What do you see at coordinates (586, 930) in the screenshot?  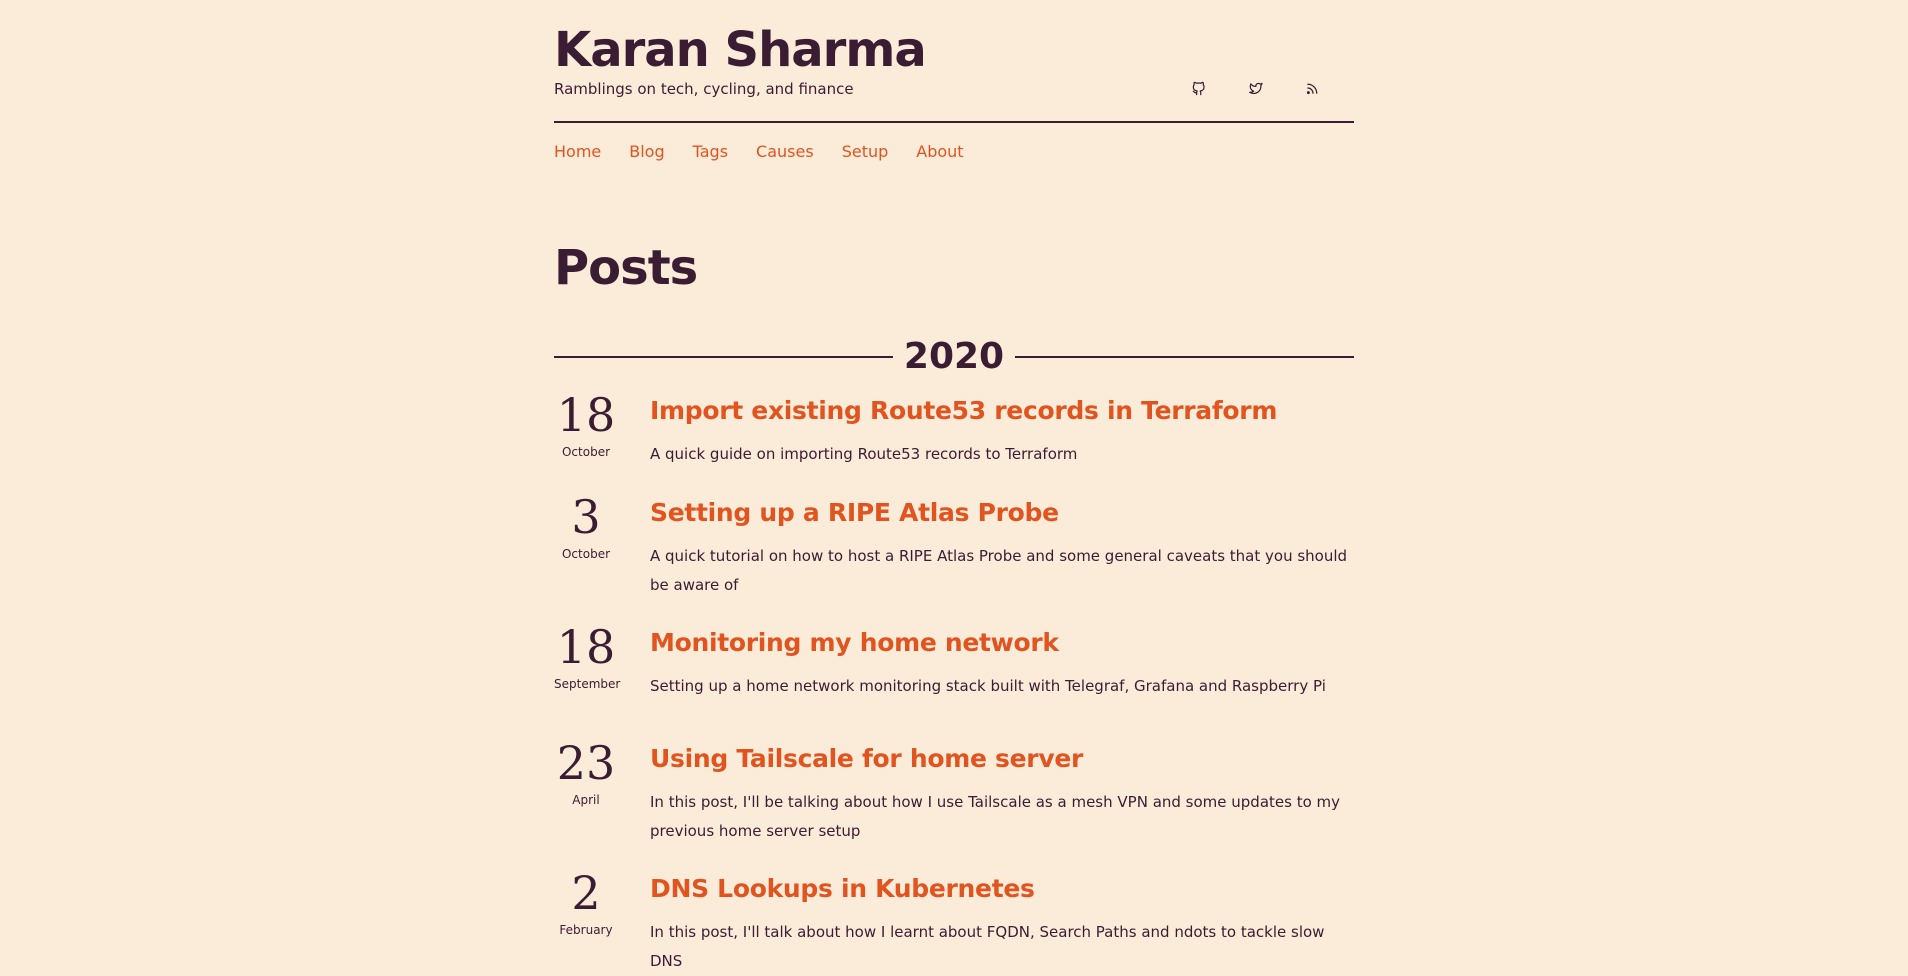 I see `post-month: February` at bounding box center [586, 930].